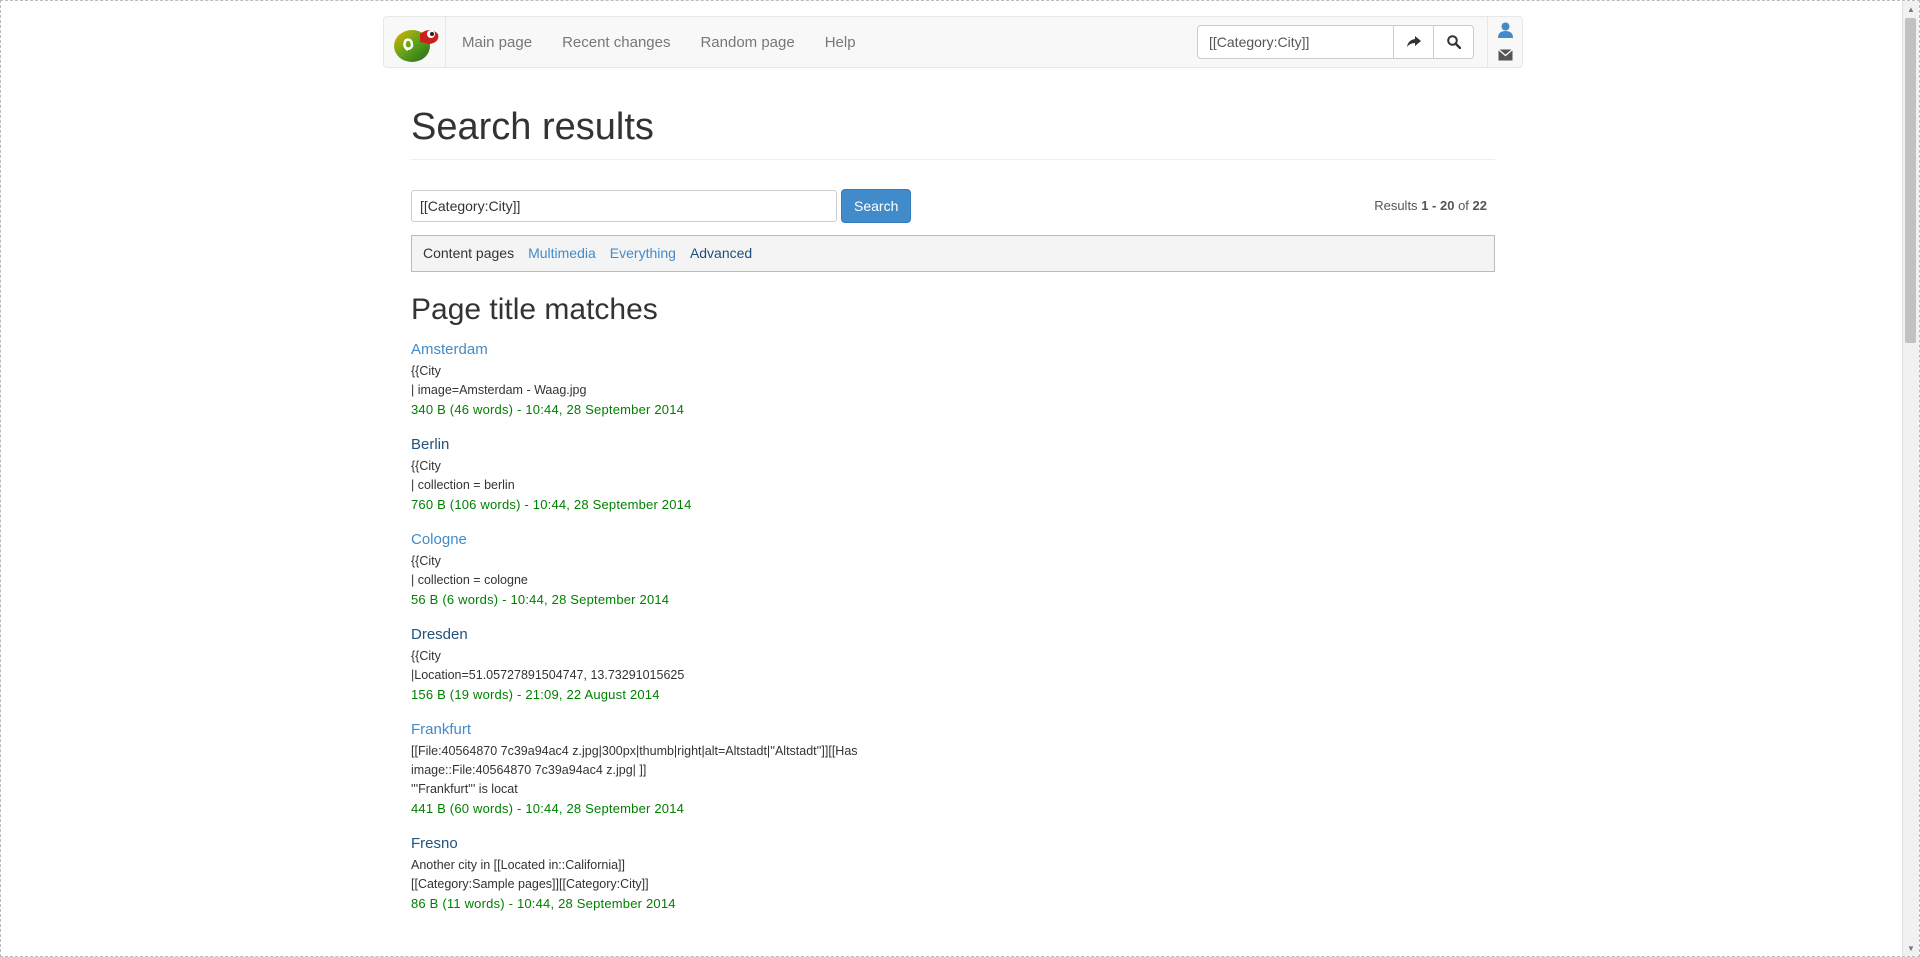 The height and width of the screenshot is (957, 1920). Describe the element at coordinates (953, 133) in the screenshot. I see `page-title: Search results` at that location.